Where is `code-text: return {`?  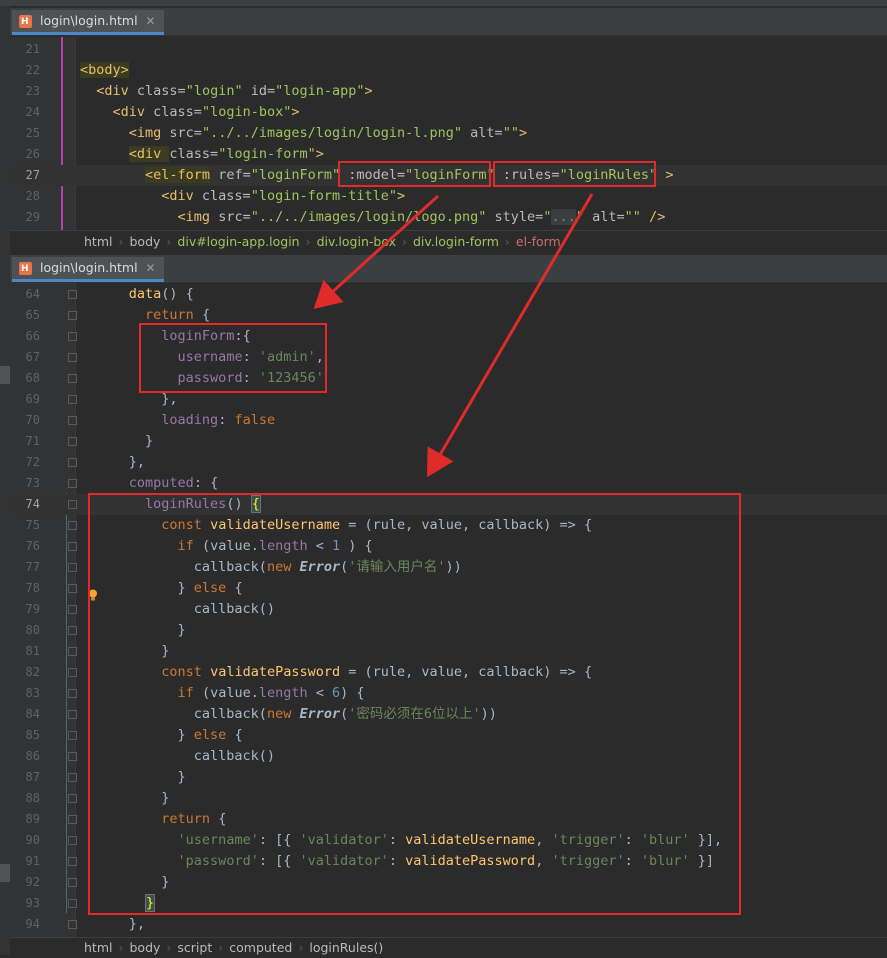
code-text: return { is located at coordinates (145, 315).